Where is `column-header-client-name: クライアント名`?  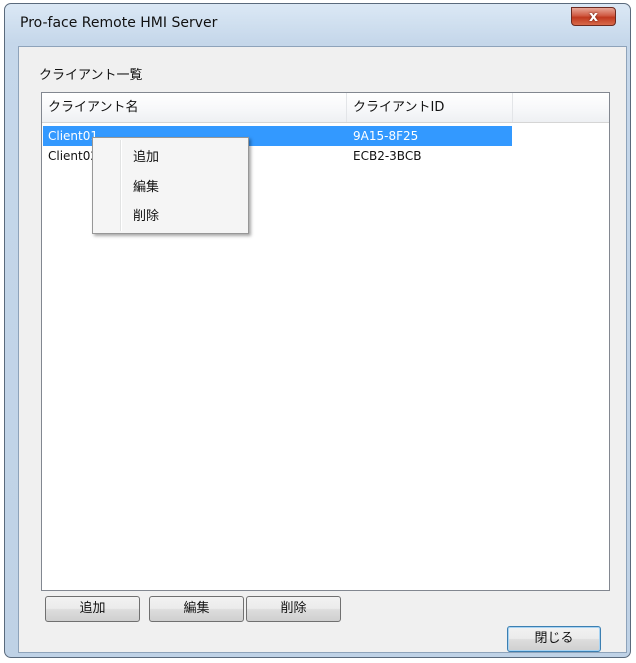 column-header-client-name: クライアント名 is located at coordinates (194, 107).